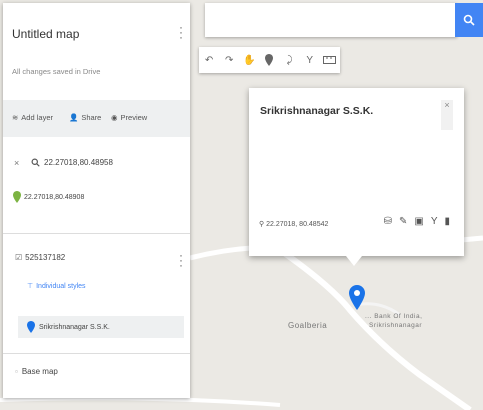 Image resolution: width=483 pixels, height=410 pixels. I want to click on preview-label: Preview, so click(134, 117).